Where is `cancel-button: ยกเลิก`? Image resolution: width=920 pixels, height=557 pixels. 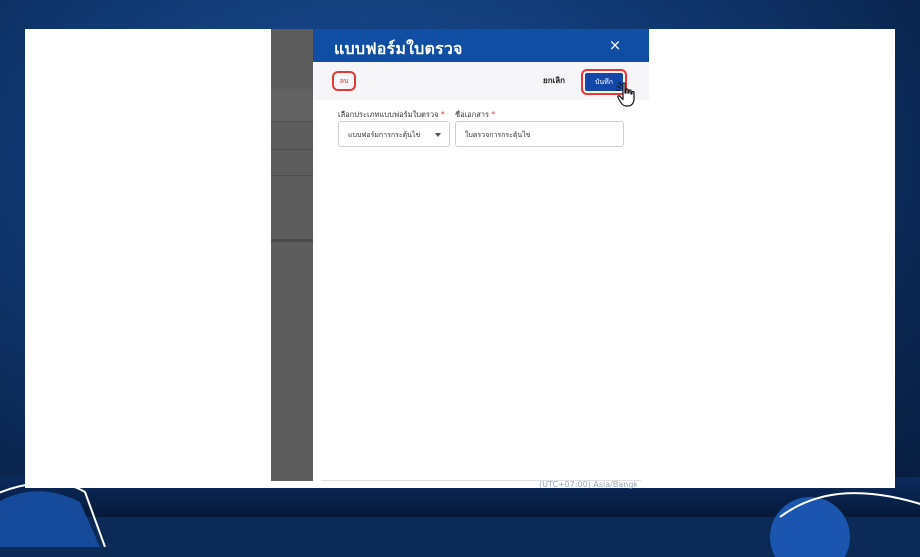
cancel-button: ยกเลิก is located at coordinates (554, 80).